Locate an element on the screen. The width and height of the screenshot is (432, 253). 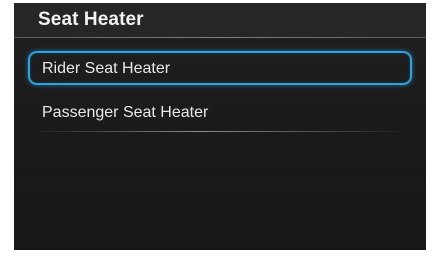
menu-item-rider-seat-heater: Rider Seat Heater is located at coordinates (220, 68).